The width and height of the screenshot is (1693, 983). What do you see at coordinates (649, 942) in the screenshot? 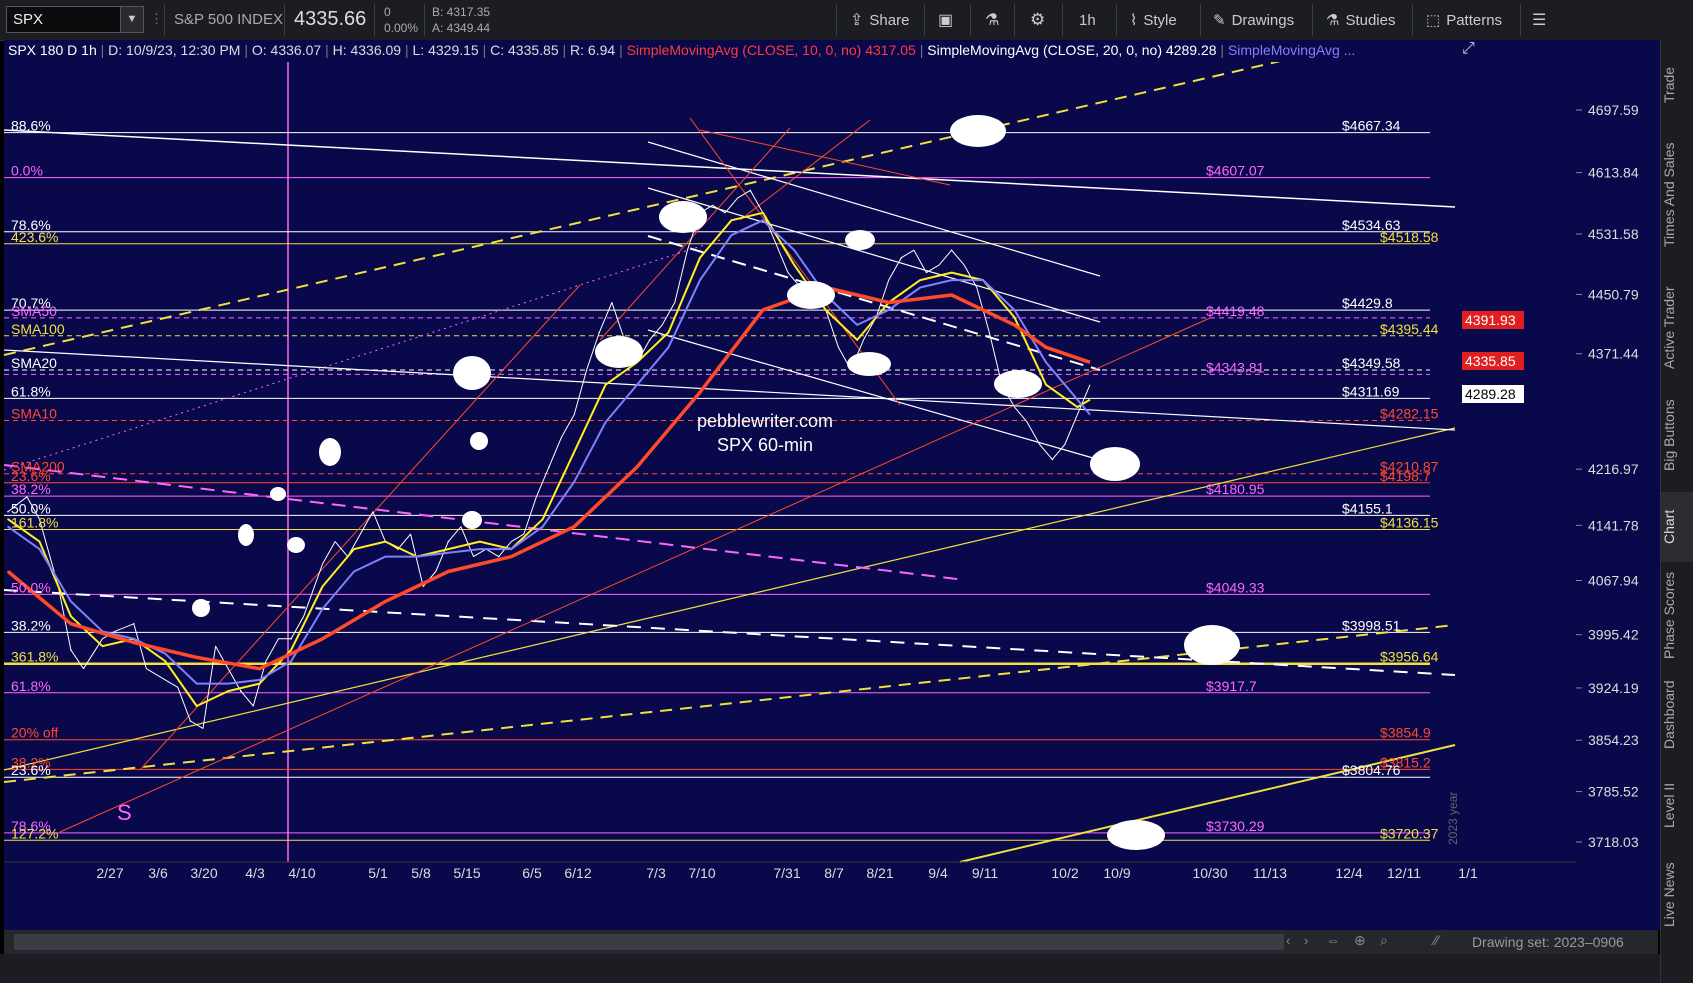
I see `scroll-thumb` at bounding box center [649, 942].